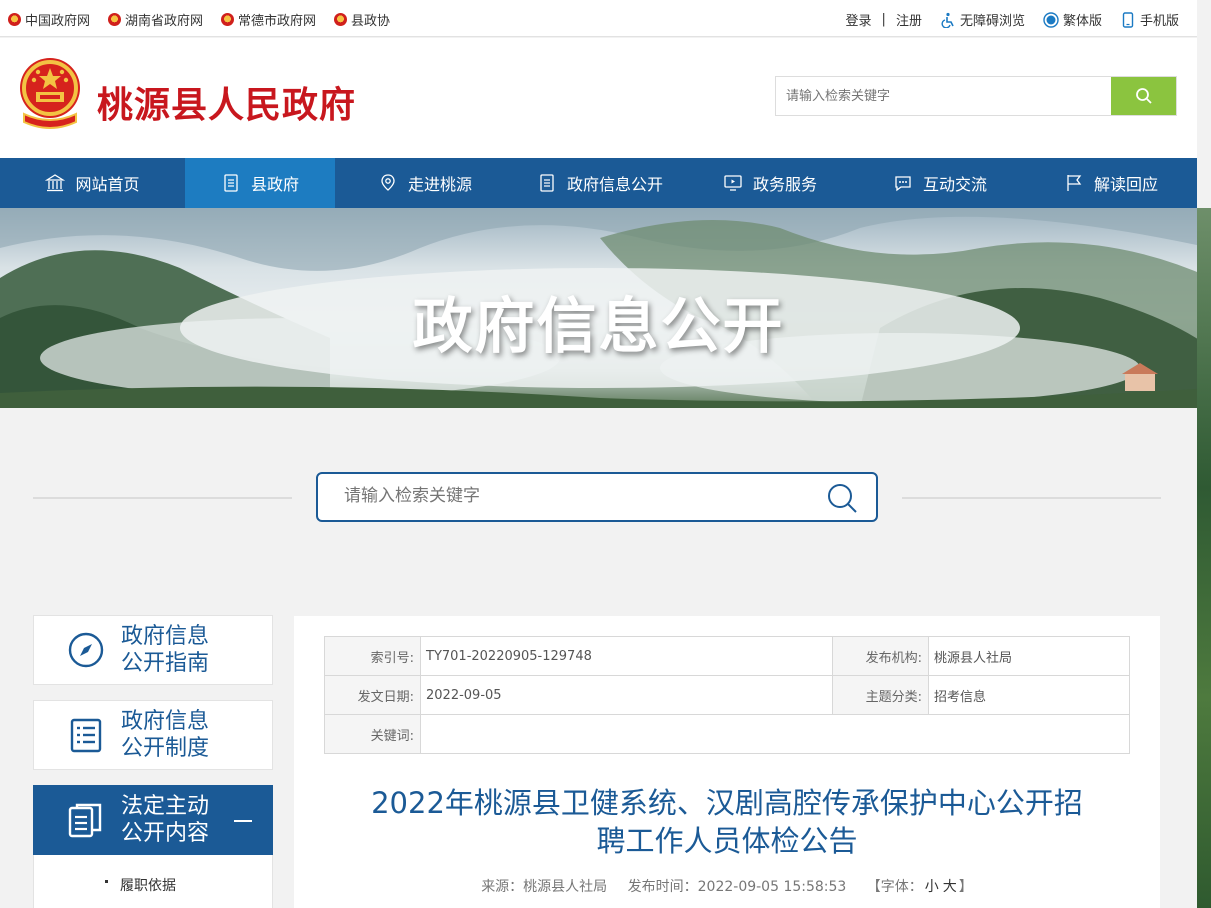 The image size is (1211, 908). I want to click on external-links: 中国政府网 湖南省政府网 常德市政府网 县政协, so click(199, 19).